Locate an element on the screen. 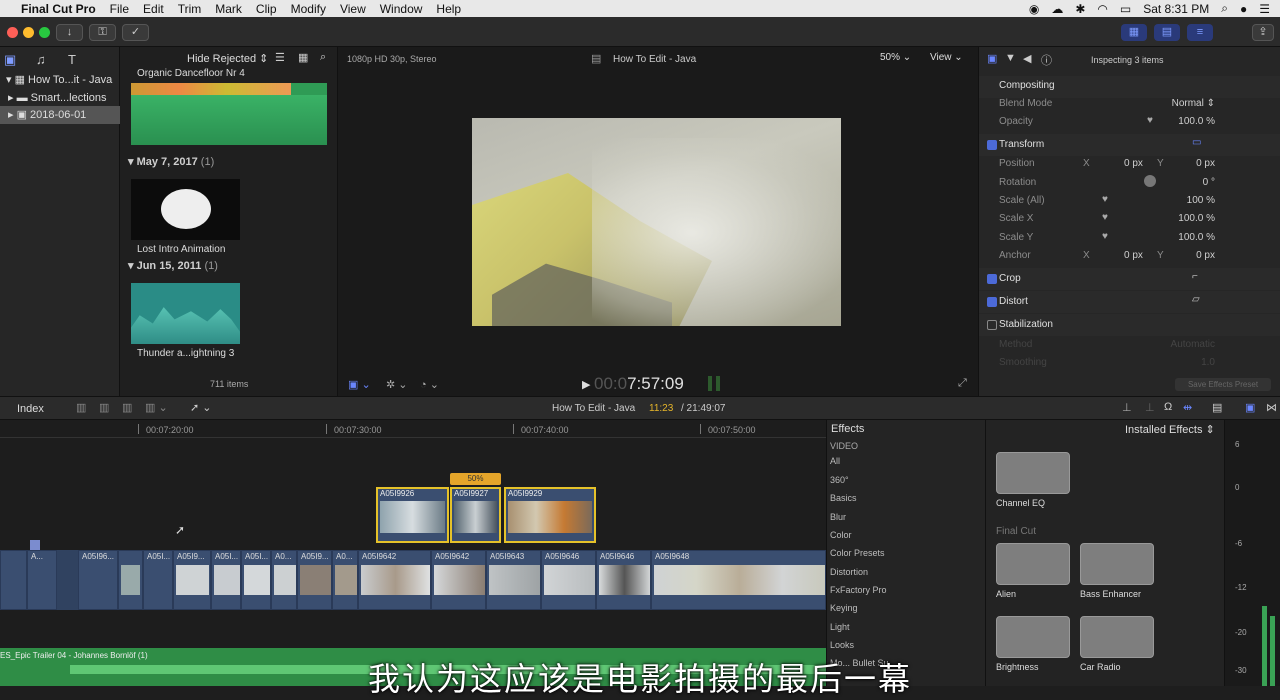 This screenshot has width=1280, height=700. effects-browser-icon: ▣ is located at coordinates (1250, 407).